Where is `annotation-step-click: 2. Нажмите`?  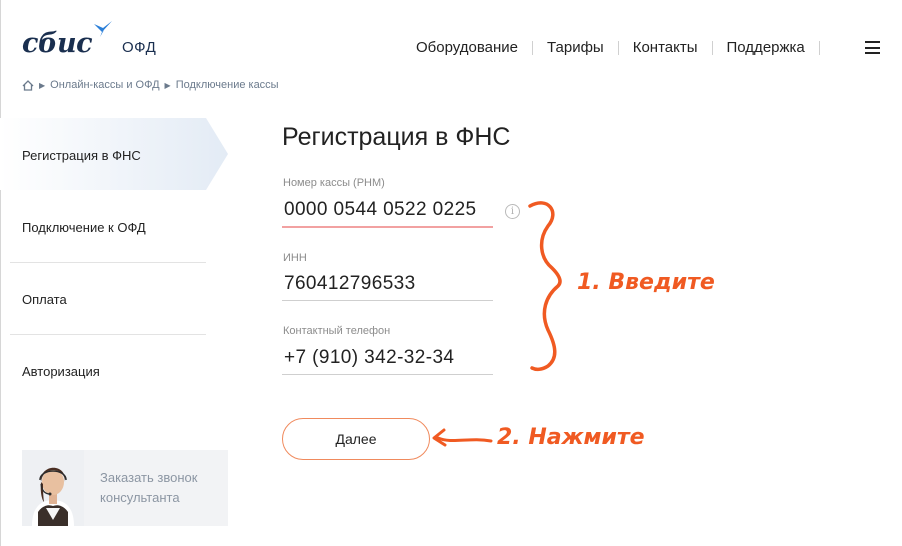
annotation-step-click: 2. Нажмите is located at coordinates (571, 437).